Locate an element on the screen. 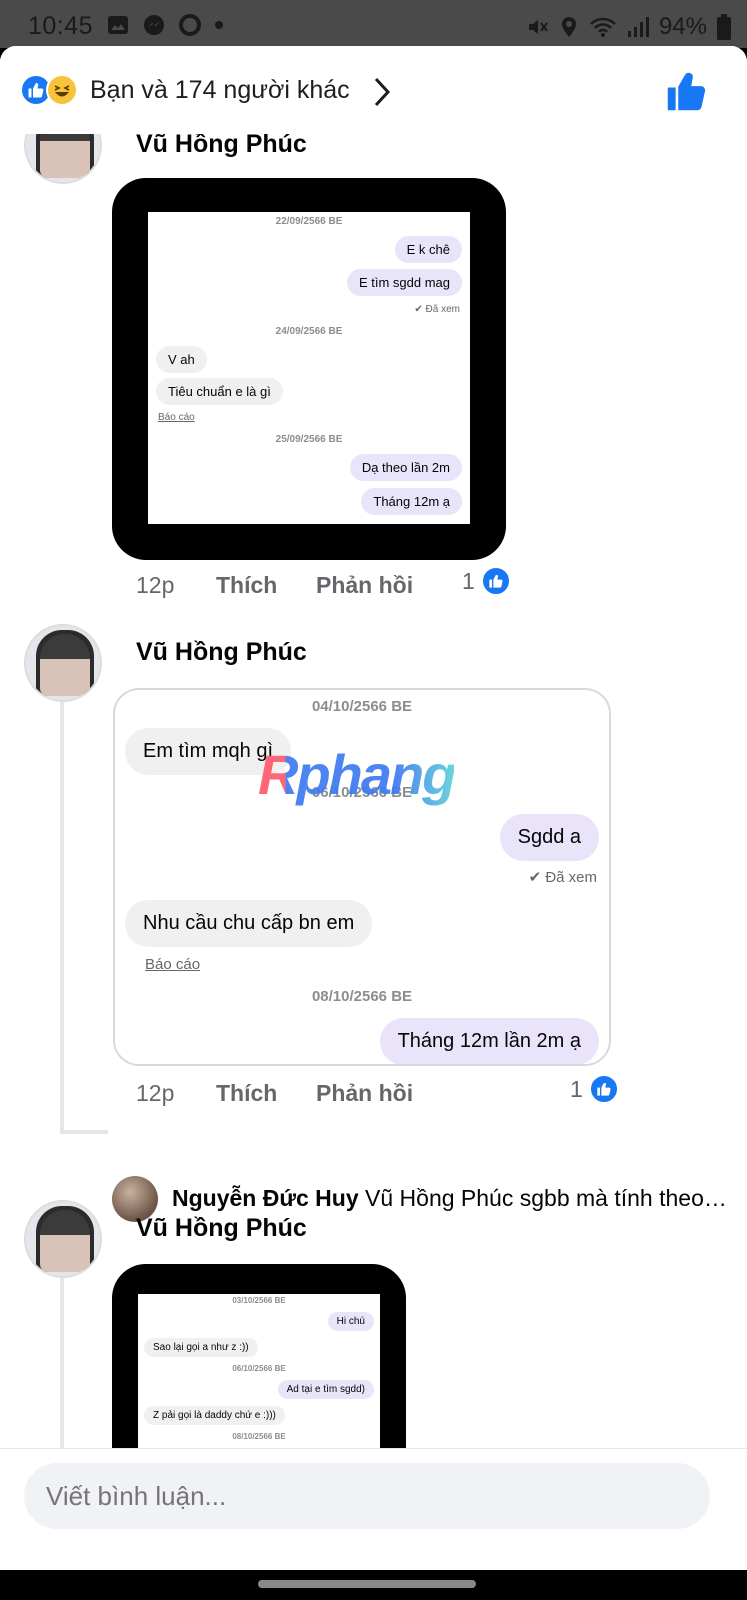  comment-composer-bar is located at coordinates (373, 1488).